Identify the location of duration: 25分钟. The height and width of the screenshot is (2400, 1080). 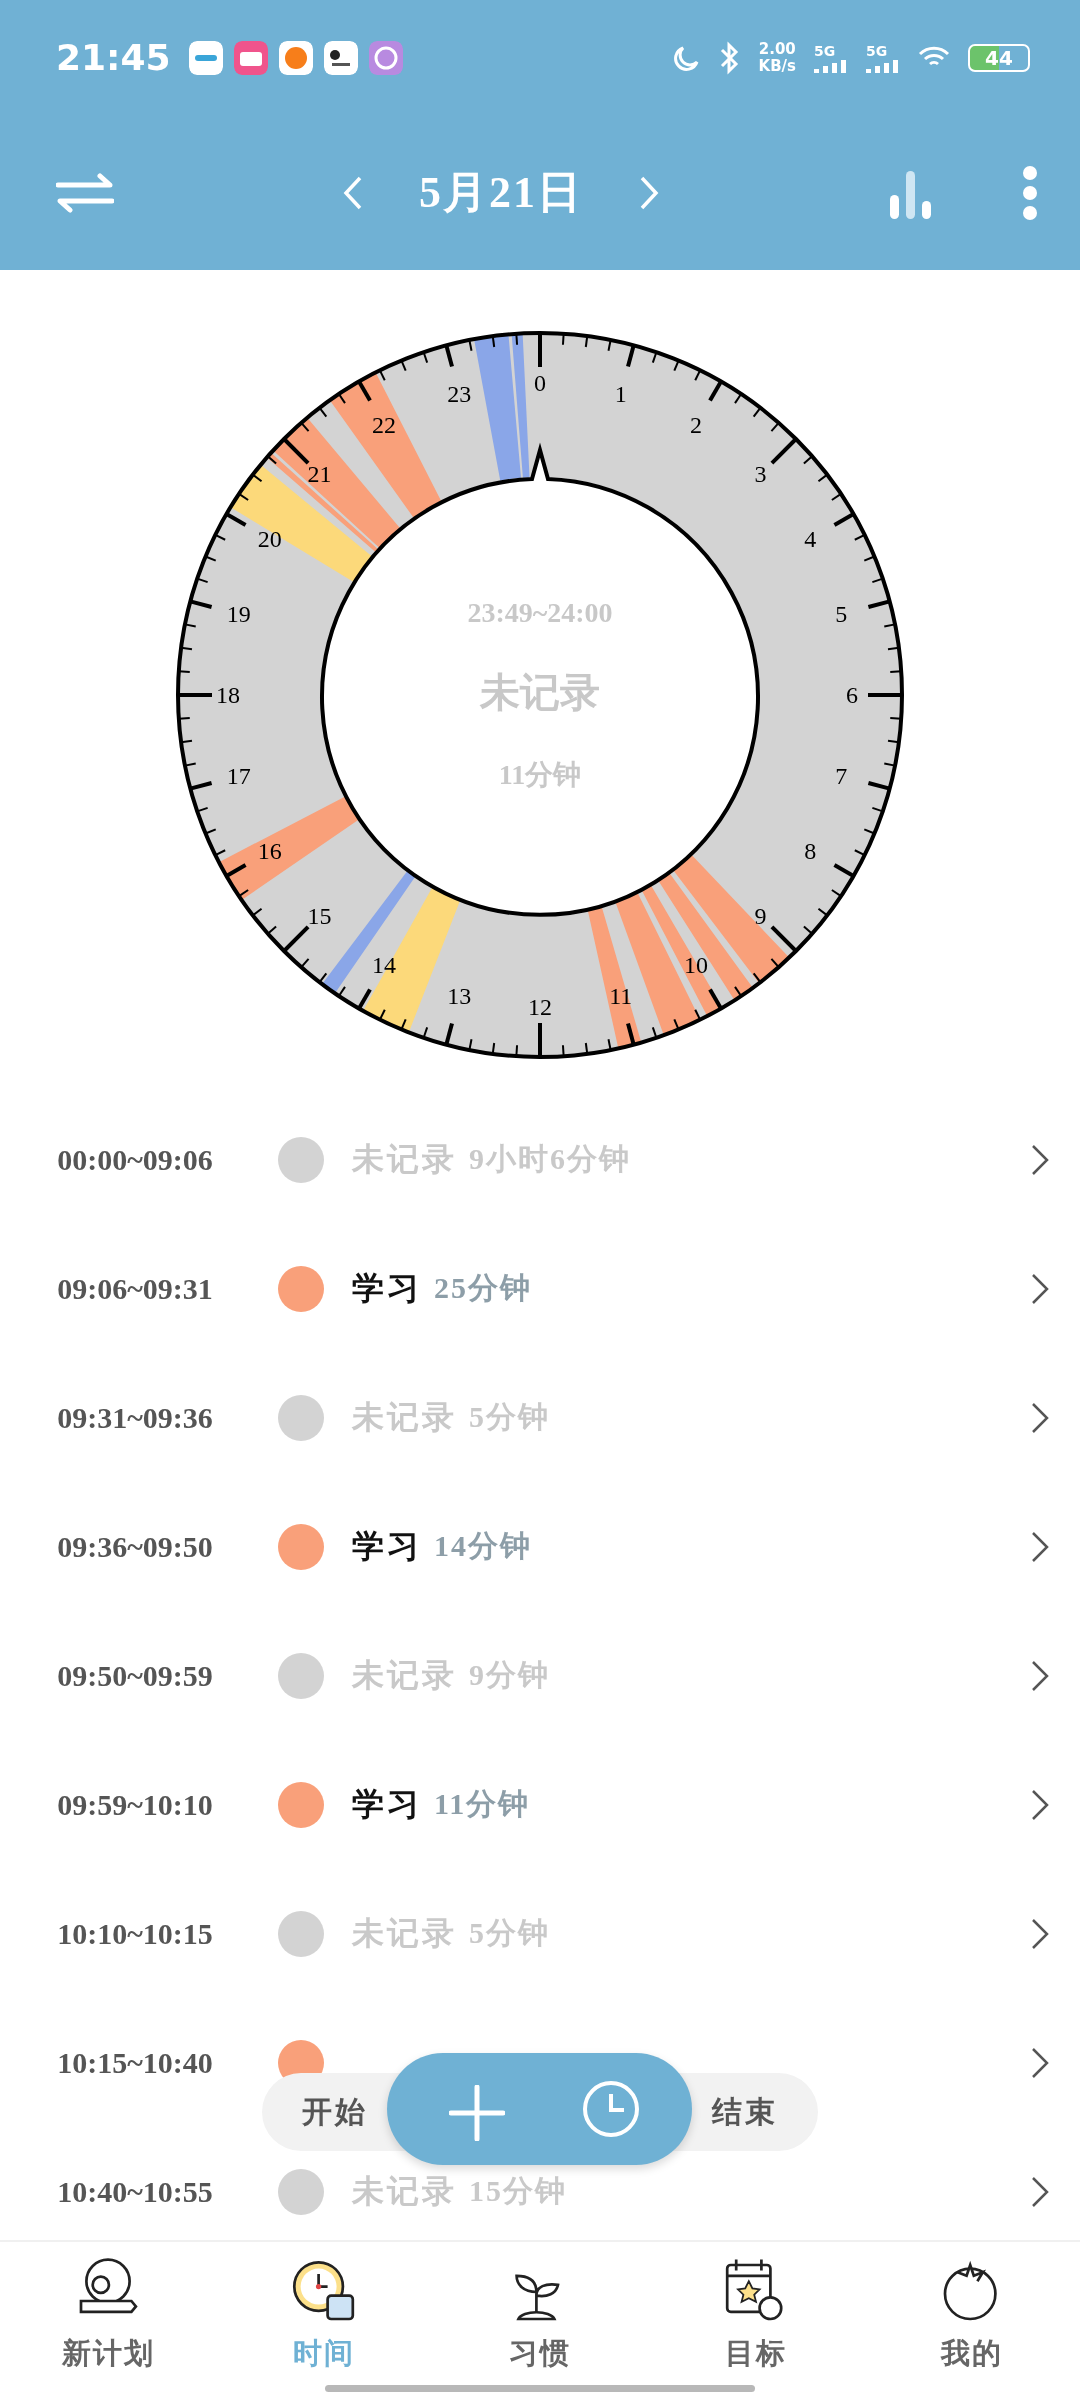
(483, 1288).